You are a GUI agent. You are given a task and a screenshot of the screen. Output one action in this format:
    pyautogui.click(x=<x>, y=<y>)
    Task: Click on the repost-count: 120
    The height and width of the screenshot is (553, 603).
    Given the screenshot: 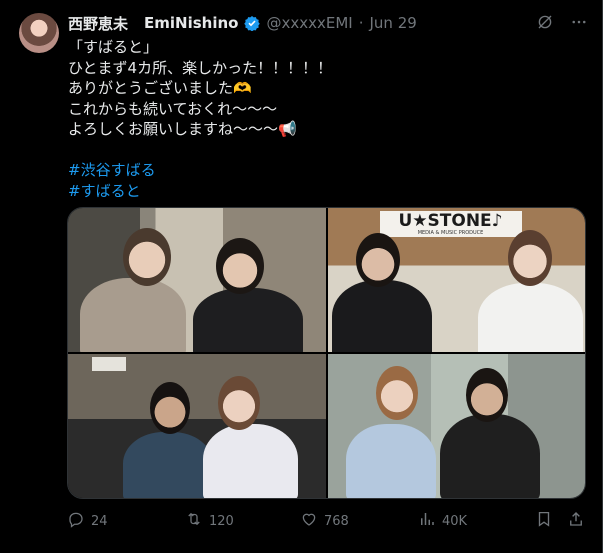 What is the action you would take?
    pyautogui.click(x=221, y=521)
    